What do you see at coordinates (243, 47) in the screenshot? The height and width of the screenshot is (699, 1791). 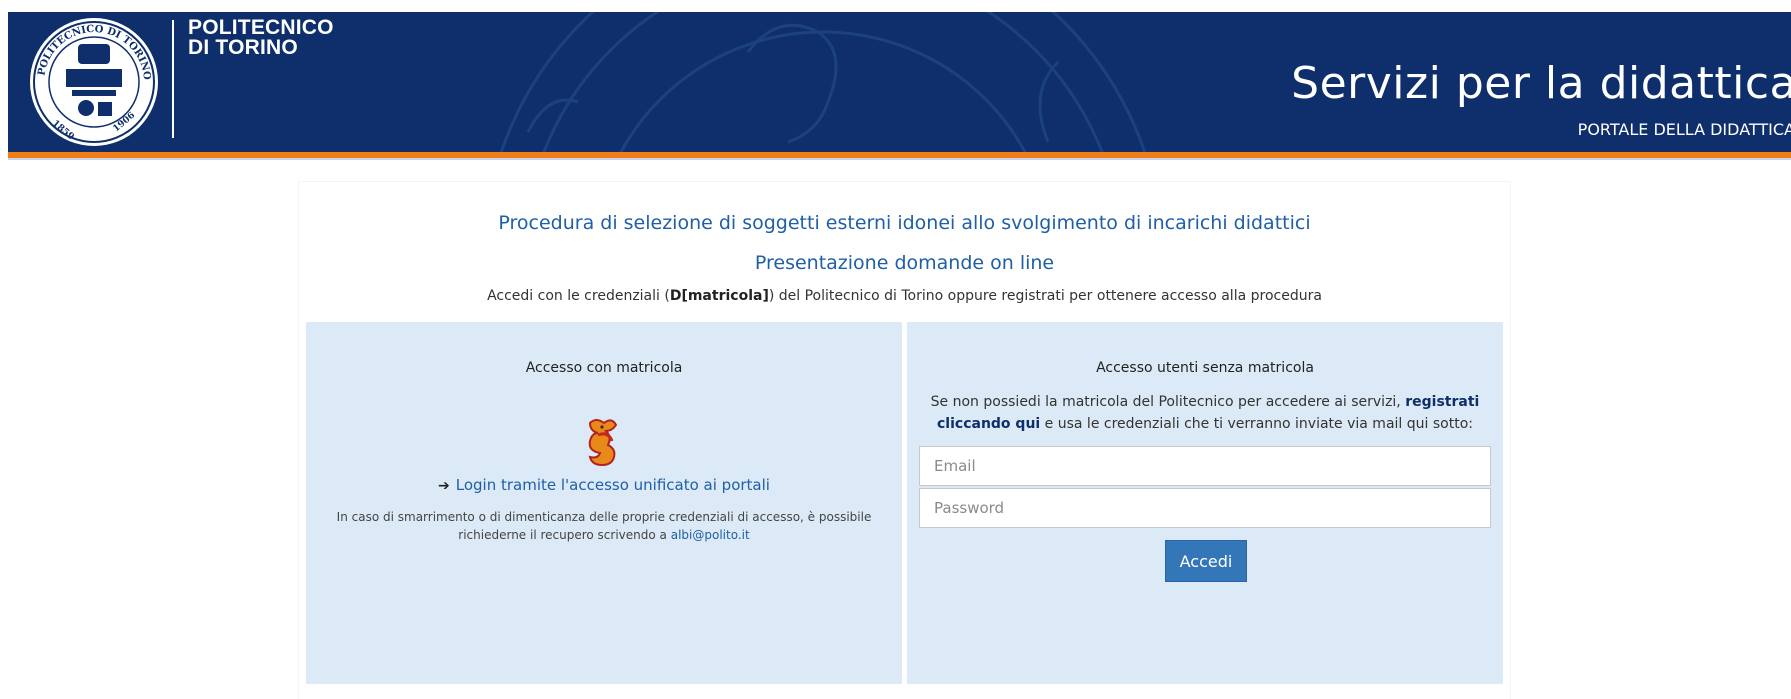 I see `brand-line-2: DI TORINO` at bounding box center [243, 47].